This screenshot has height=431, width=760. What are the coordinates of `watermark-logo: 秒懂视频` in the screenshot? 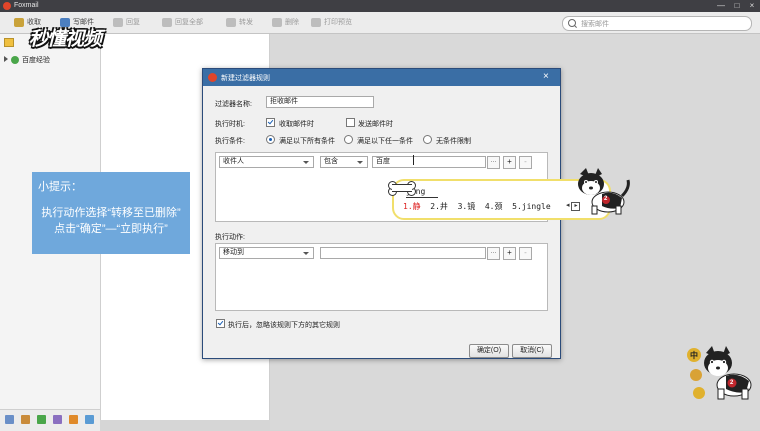 It's located at (65, 39).